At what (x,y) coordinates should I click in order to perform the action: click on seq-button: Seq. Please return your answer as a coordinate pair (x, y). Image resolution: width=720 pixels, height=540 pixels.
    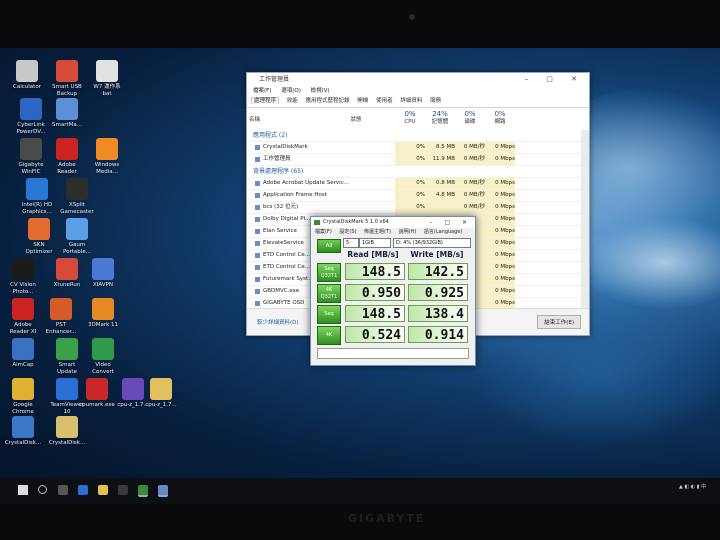
    Looking at the image, I should click on (329, 314).